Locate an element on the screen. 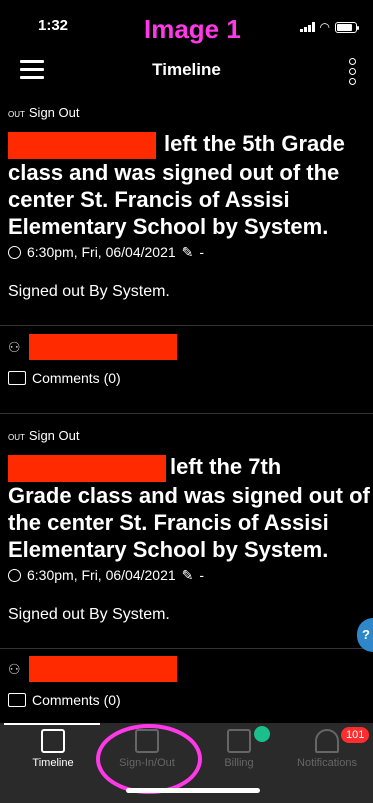 The image size is (373, 803). card-2-footer: ⚇ Comments (0) is located at coordinates (190, 682).